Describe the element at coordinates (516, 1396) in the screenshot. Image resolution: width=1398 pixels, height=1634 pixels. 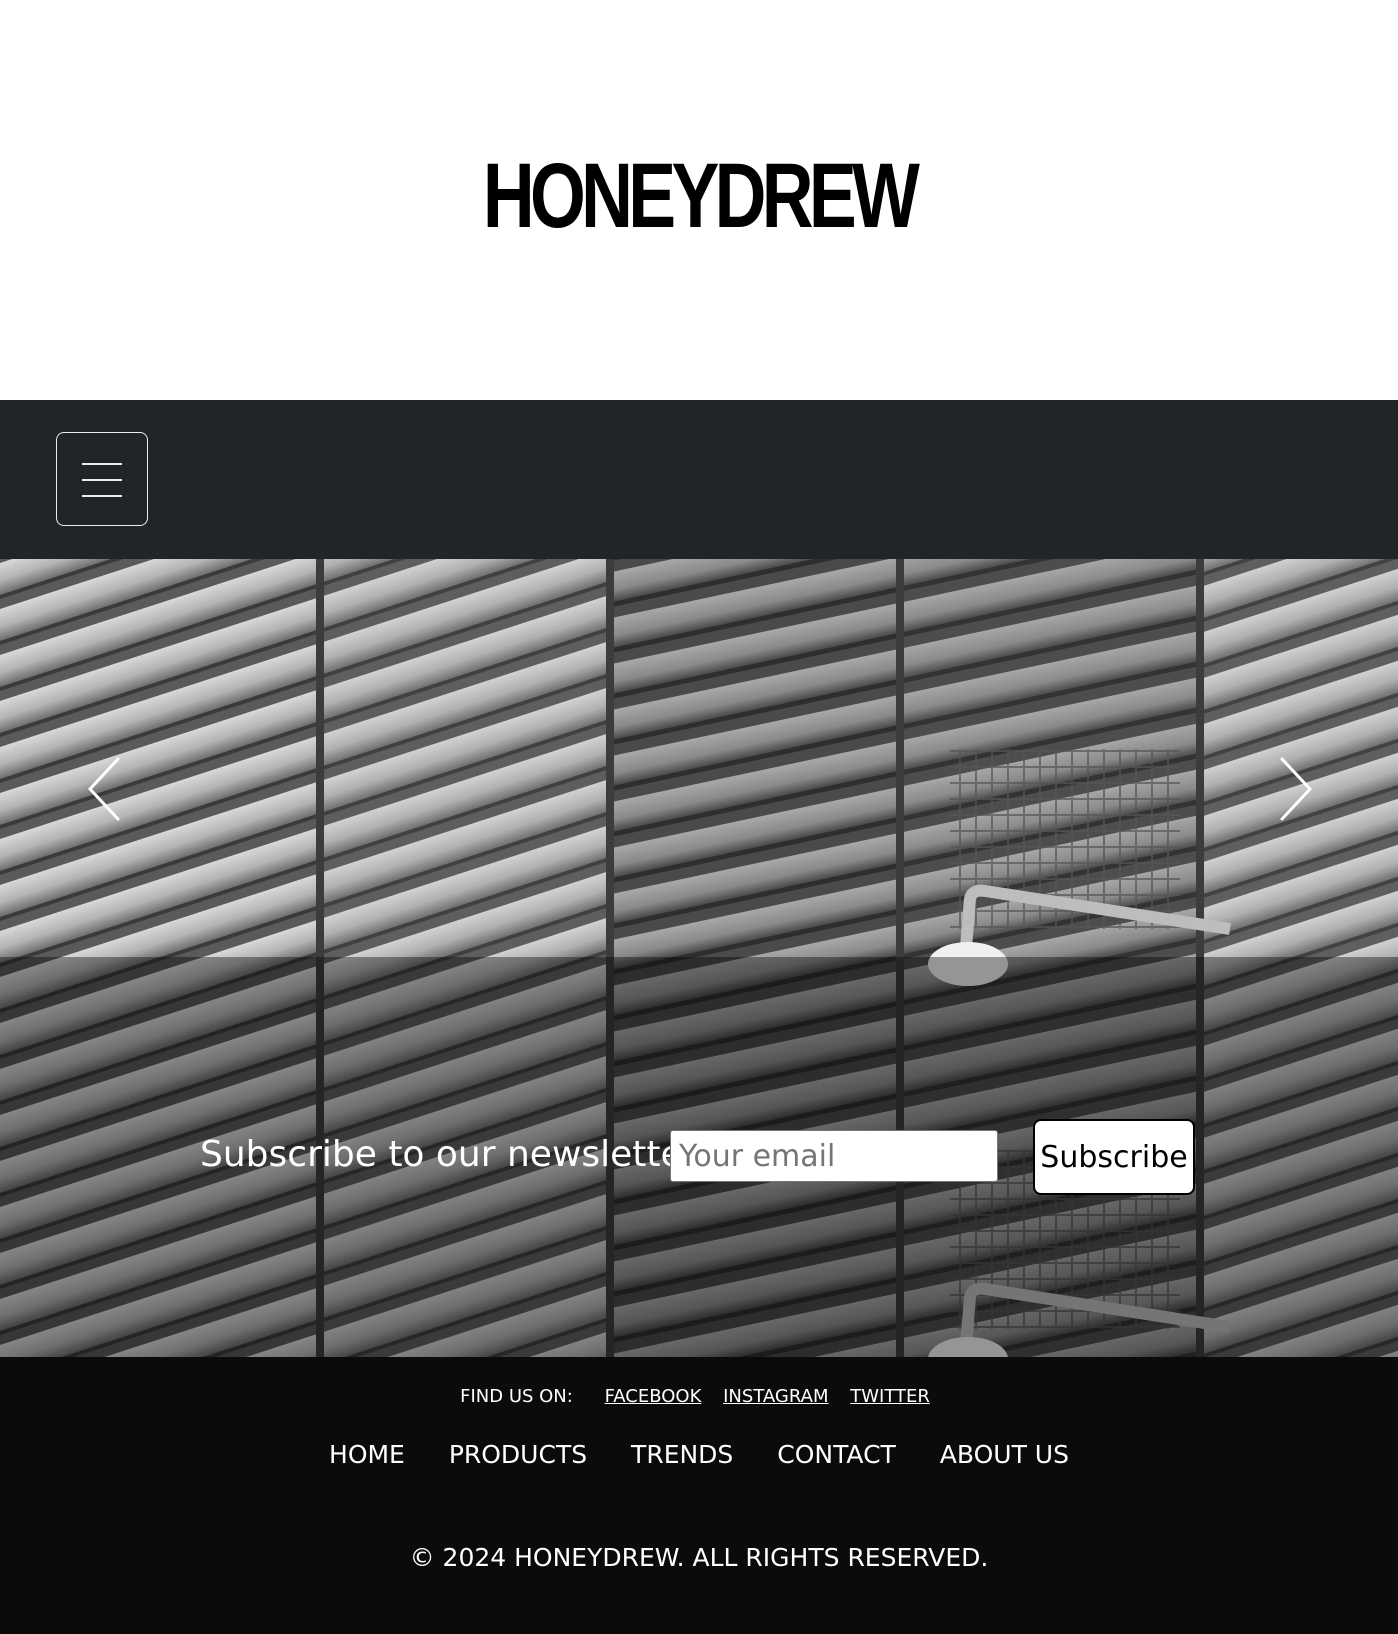
I see `find-us-label: FIND US ON:` at that location.